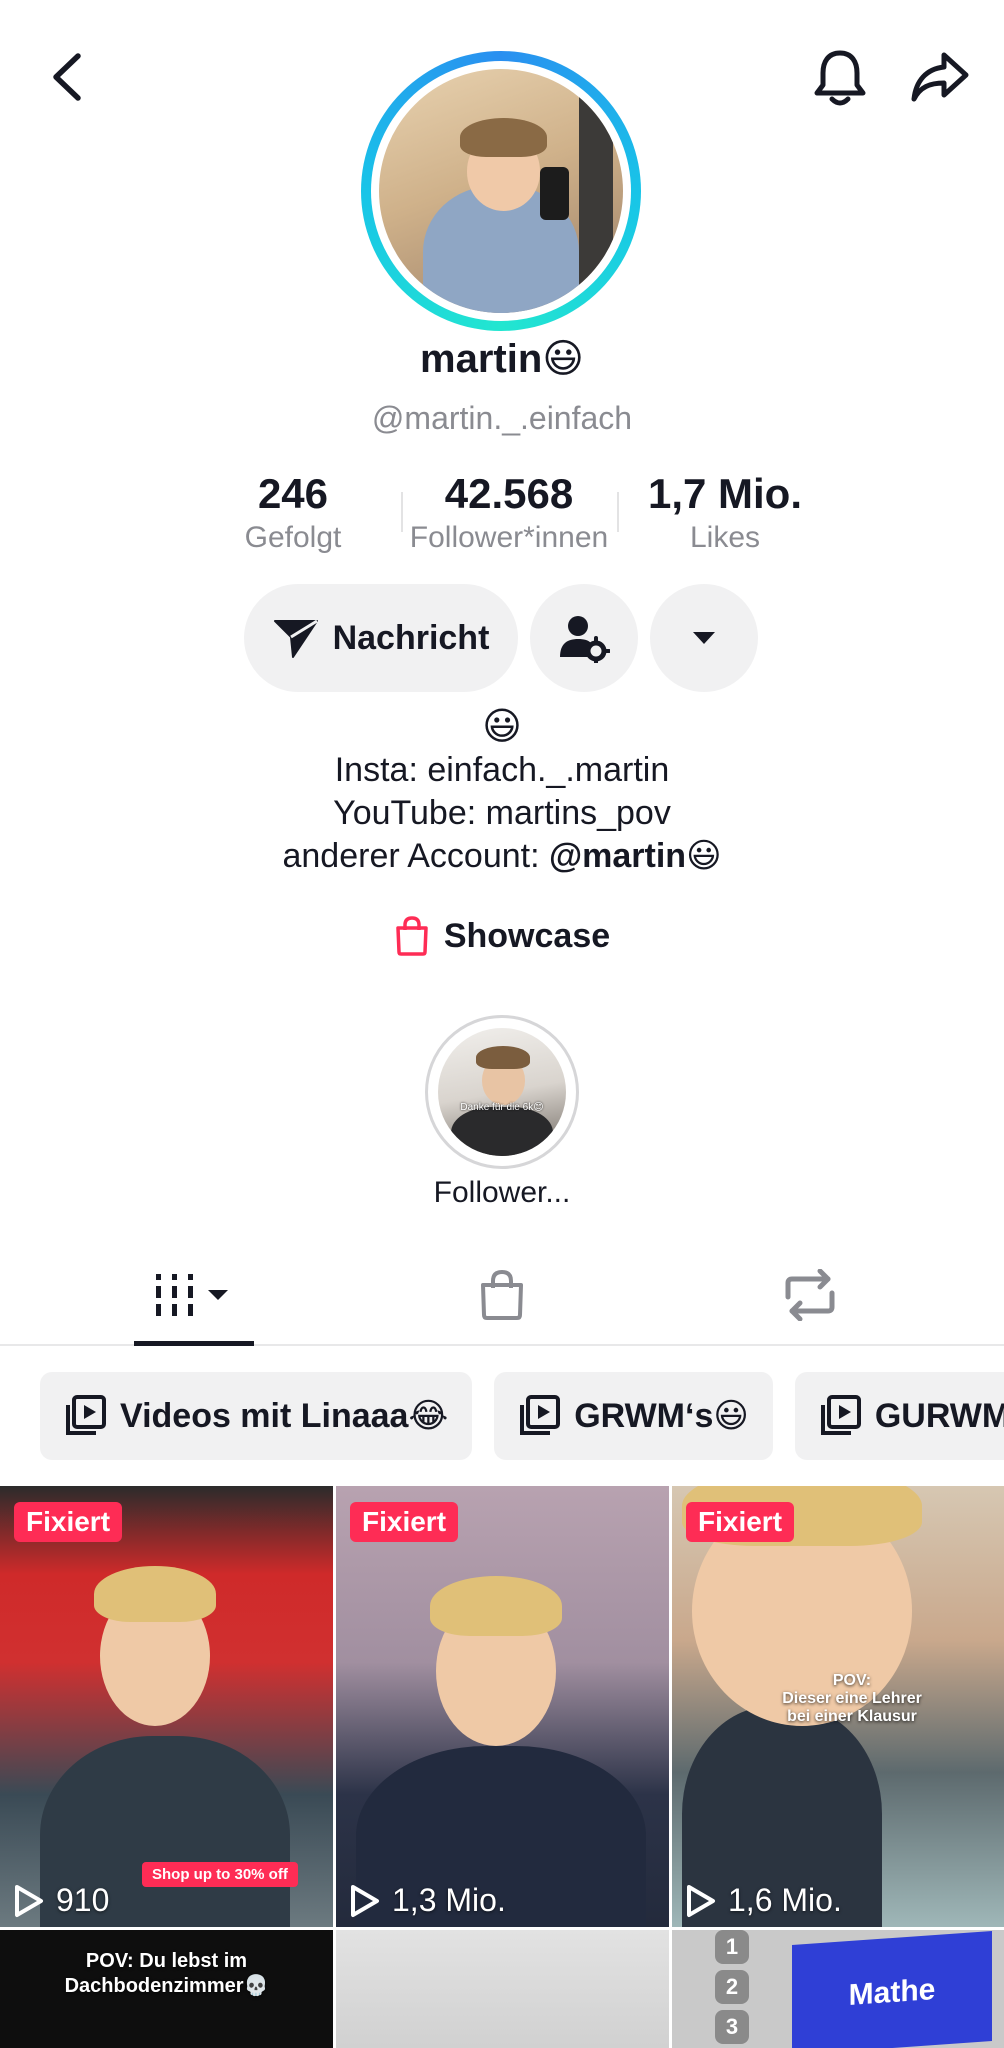  I want to click on caret-down-icon, so click(704, 638).